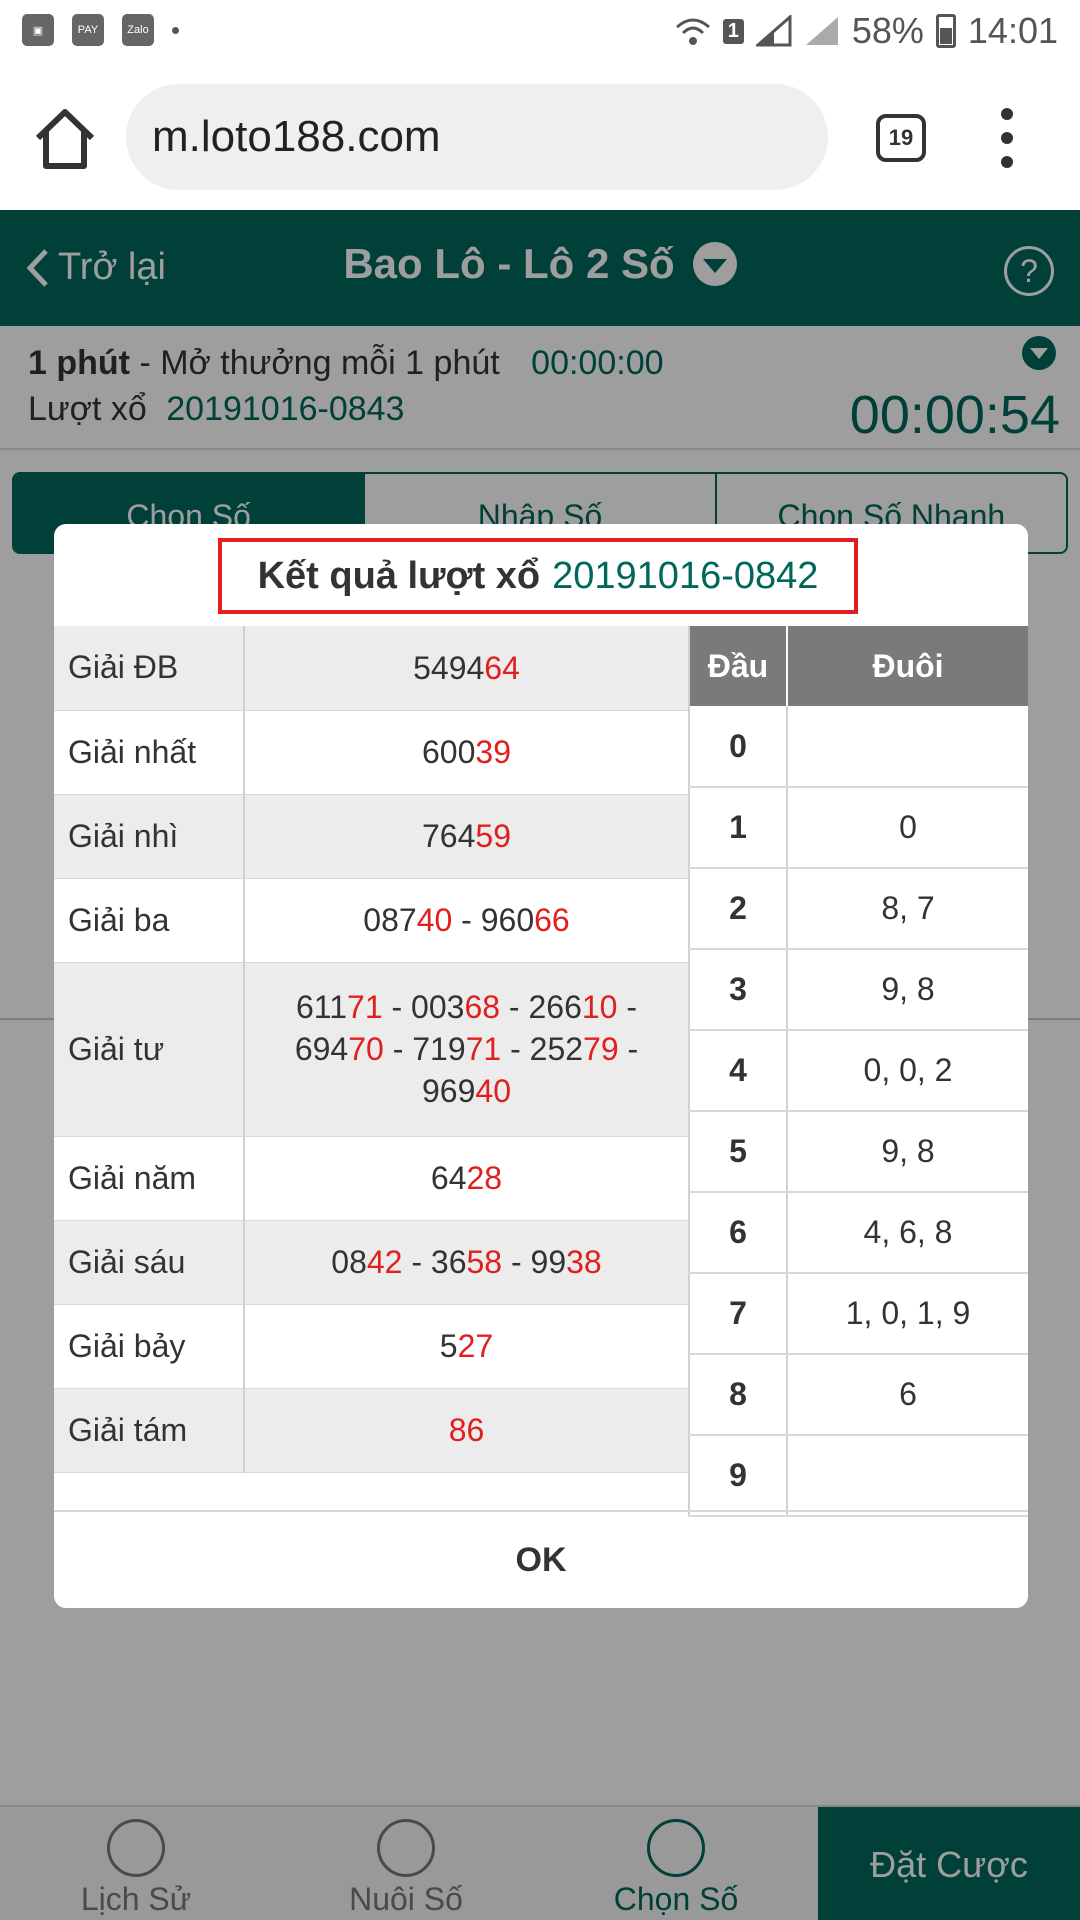  Describe the element at coordinates (773, 31) in the screenshot. I see `signal-icon` at that location.